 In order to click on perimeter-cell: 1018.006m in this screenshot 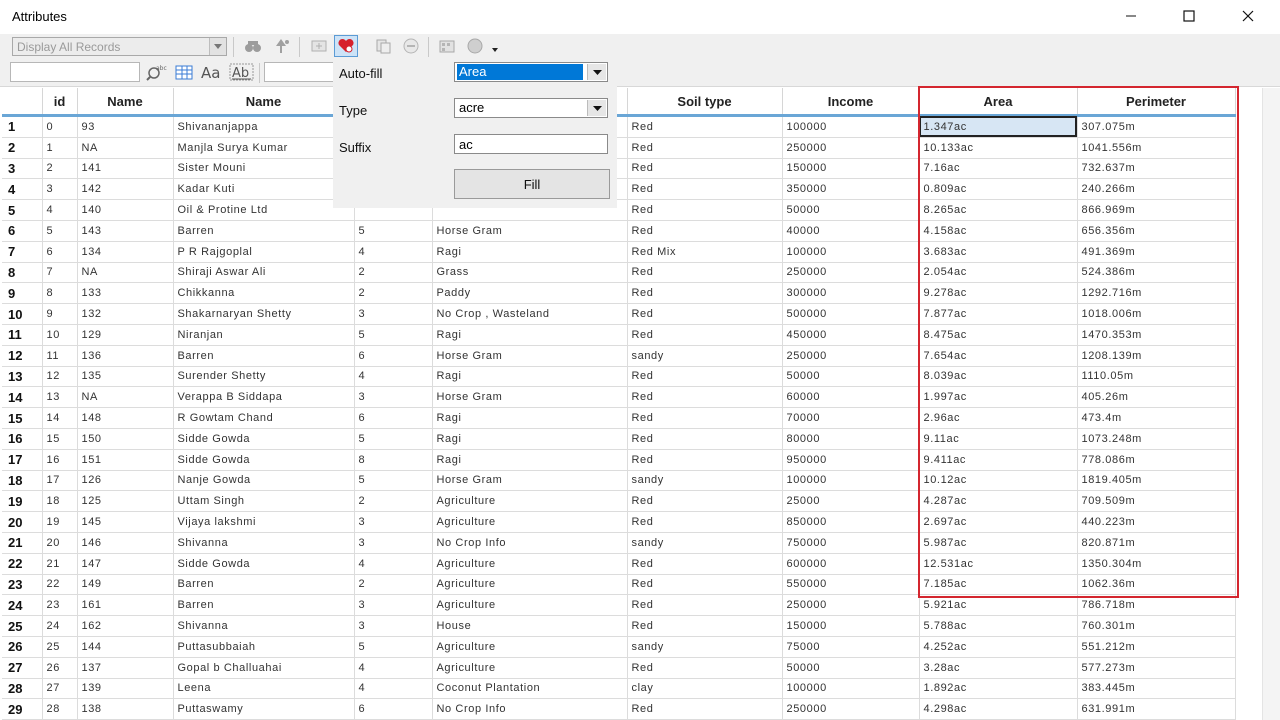, I will do `click(1156, 314)`.